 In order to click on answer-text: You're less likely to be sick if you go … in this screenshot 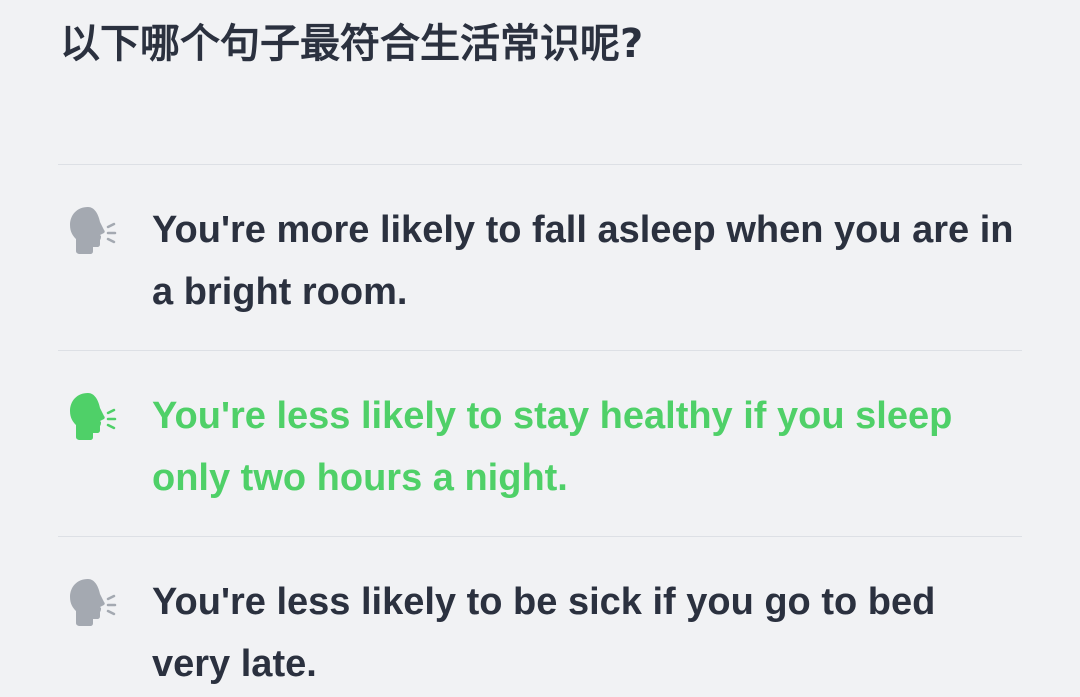, I will do `click(544, 633)`.